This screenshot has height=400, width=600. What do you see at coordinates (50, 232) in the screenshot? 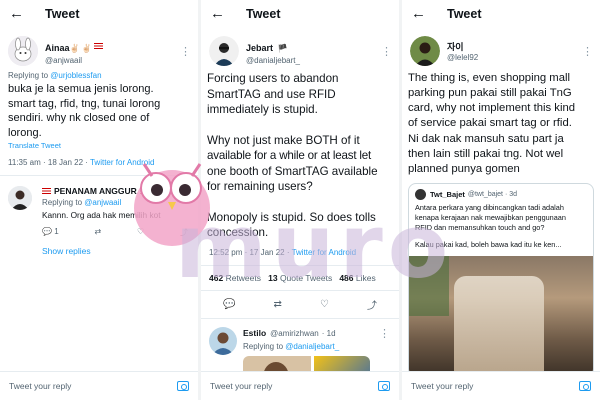
I see `reply-icon: 💬 1` at bounding box center [50, 232].